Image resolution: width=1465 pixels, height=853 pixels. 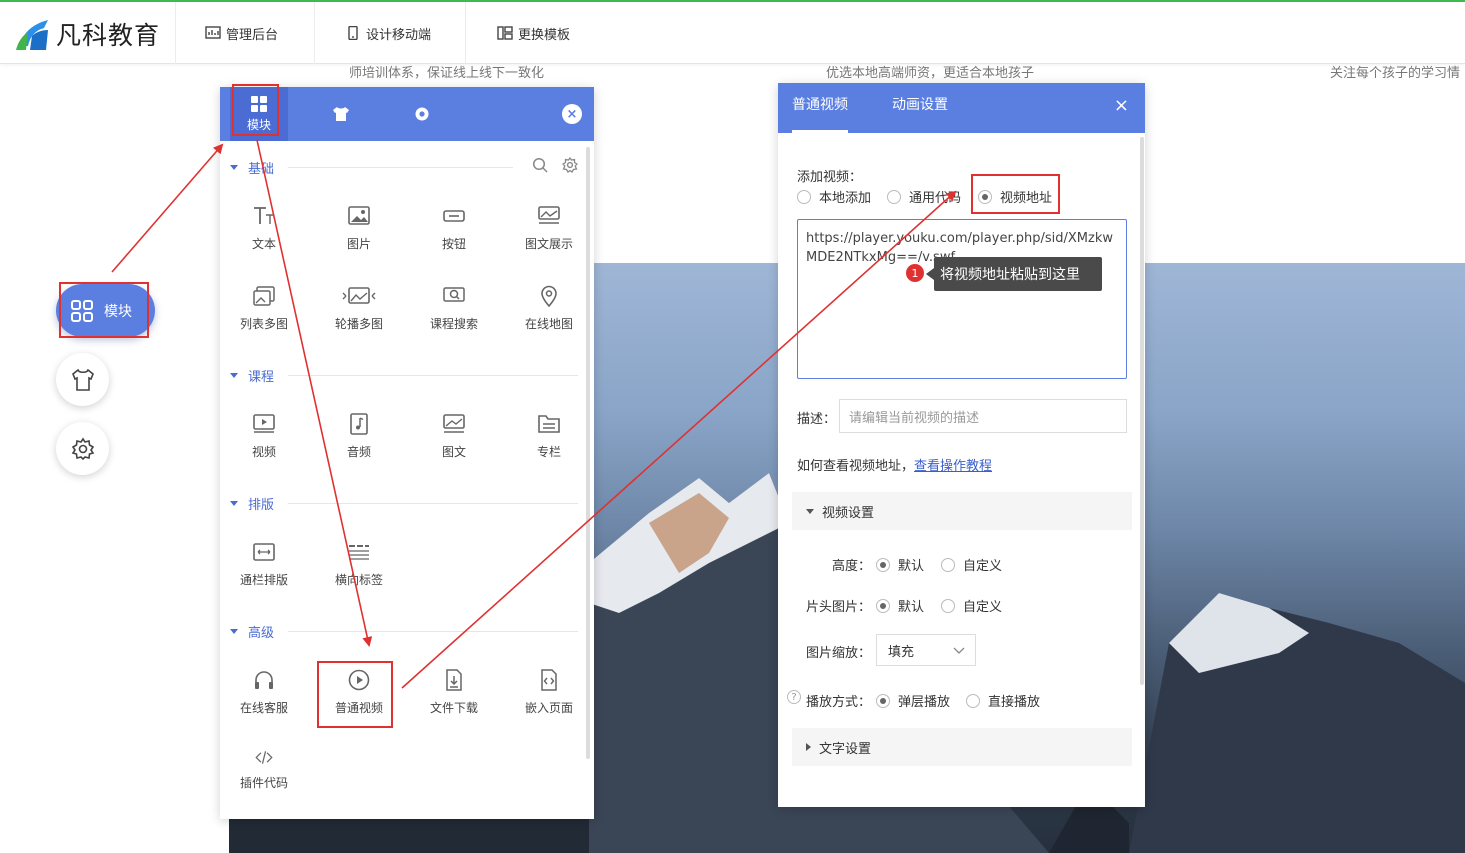 I want to click on tool-button: 按钮, so click(x=454, y=228).